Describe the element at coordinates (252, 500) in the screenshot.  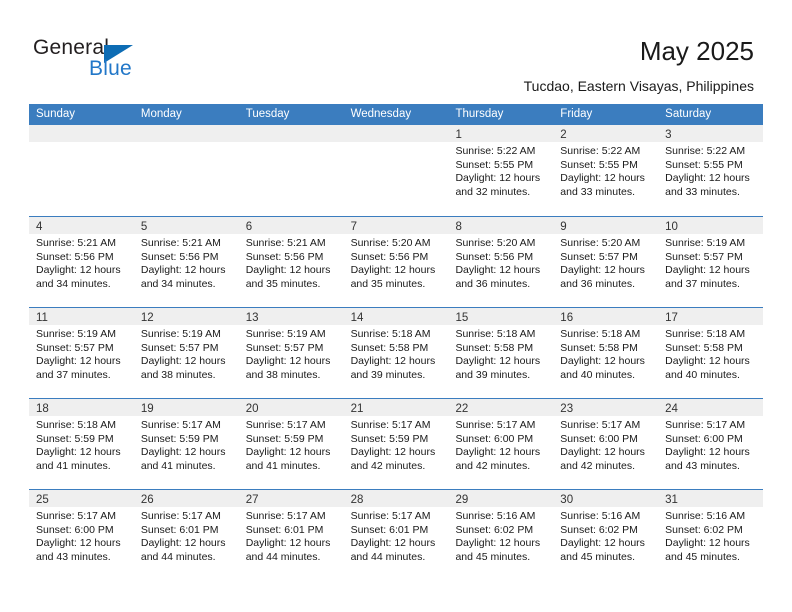
I see `day-number: 27` at that location.